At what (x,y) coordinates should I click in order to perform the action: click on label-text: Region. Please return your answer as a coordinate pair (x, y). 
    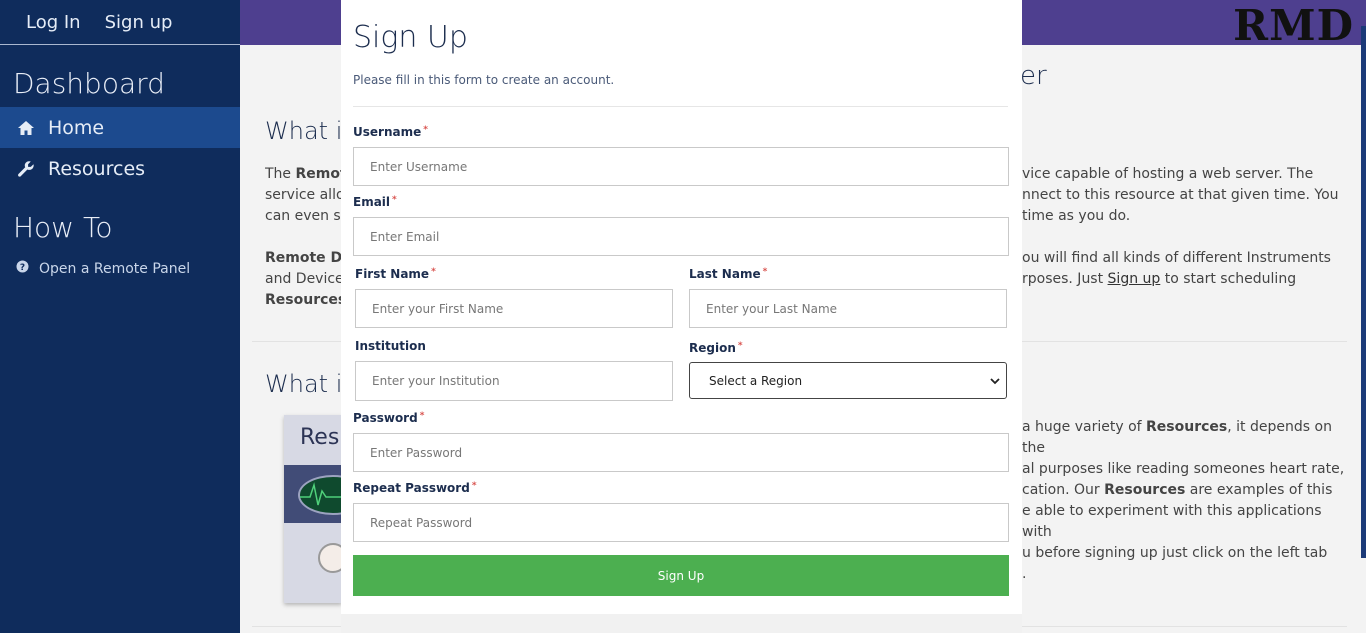
    Looking at the image, I should click on (712, 348).